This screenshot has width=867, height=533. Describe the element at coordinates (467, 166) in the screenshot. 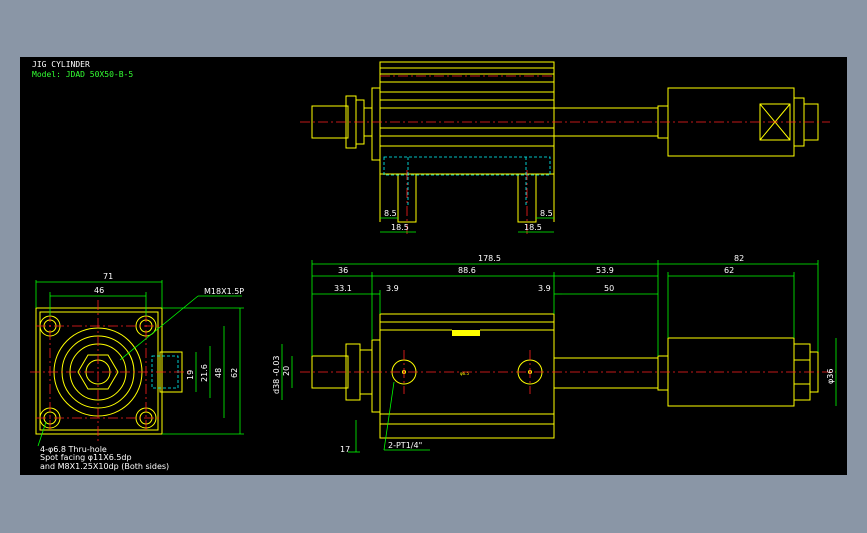

I see `top-hidden-slot` at that location.